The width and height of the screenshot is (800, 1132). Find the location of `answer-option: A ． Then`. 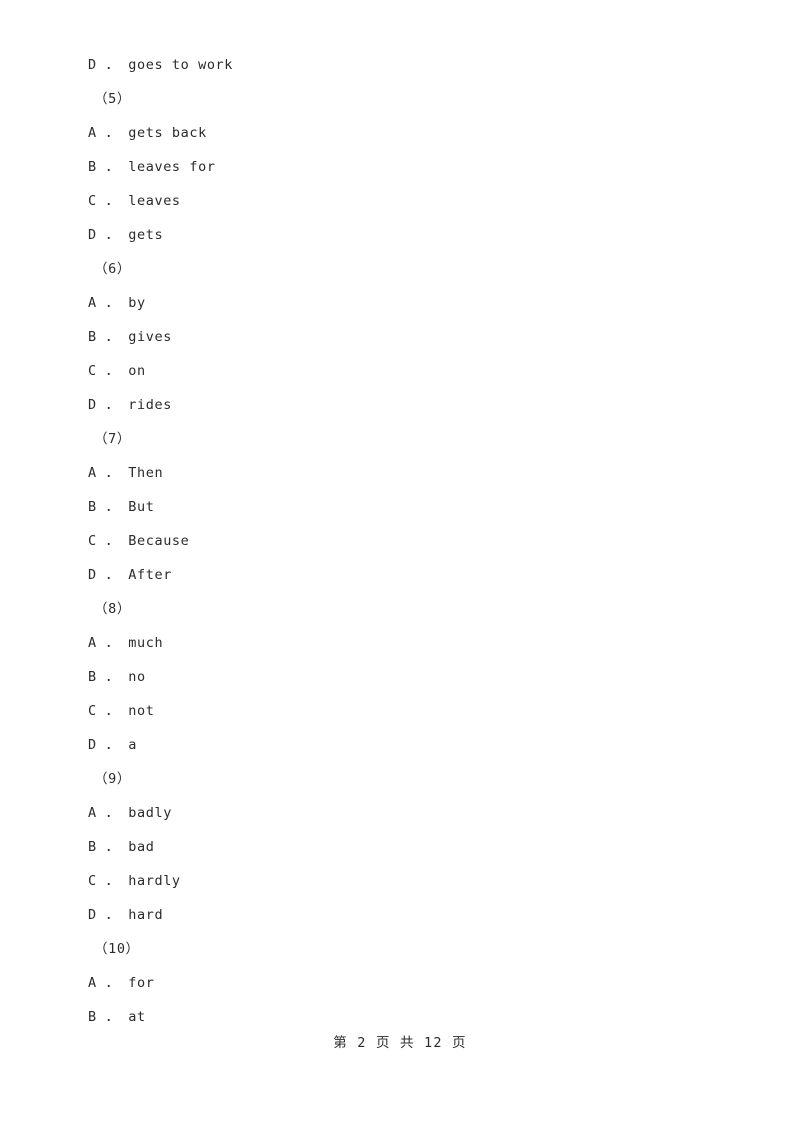

answer-option: A ． Then is located at coordinates (126, 473).